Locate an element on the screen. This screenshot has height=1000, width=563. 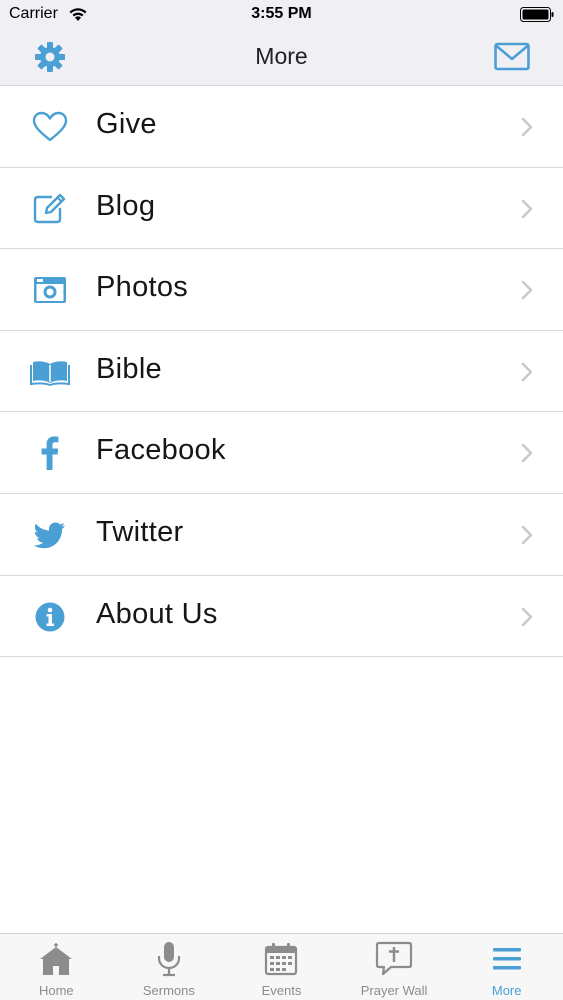
tab-sermons: Sermons is located at coordinates (169, 967).